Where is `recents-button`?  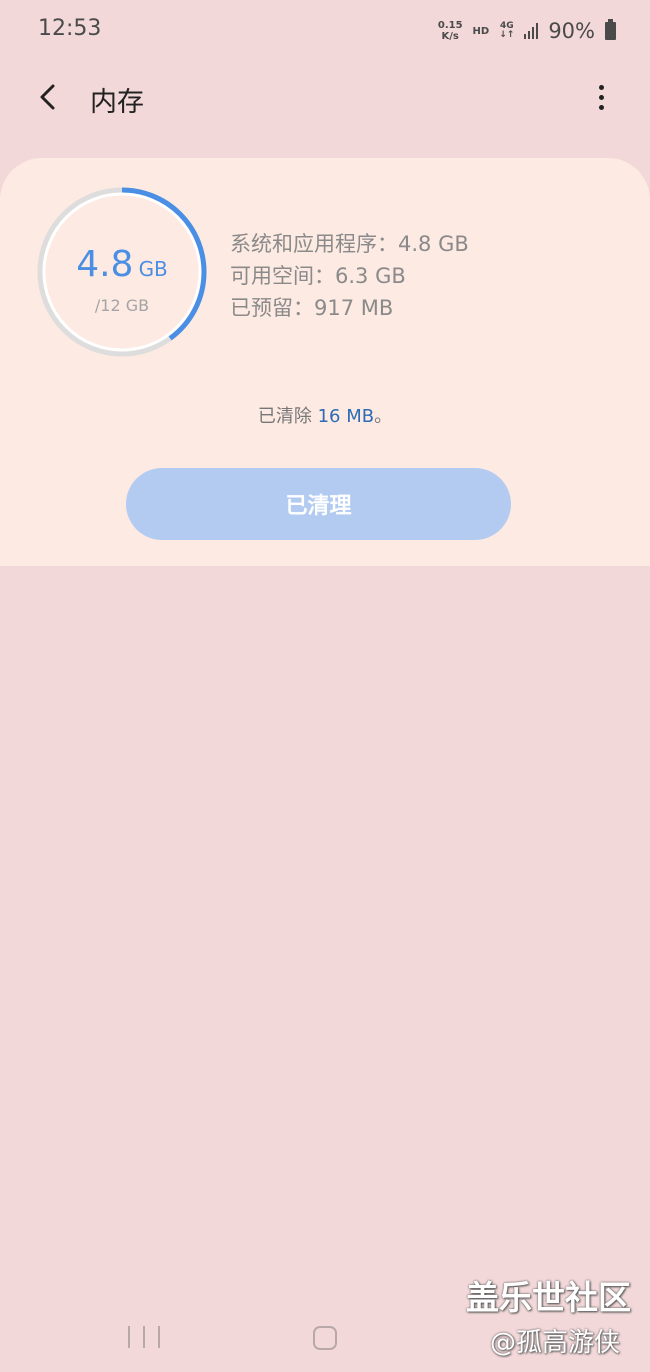 recents-button is located at coordinates (144, 1338).